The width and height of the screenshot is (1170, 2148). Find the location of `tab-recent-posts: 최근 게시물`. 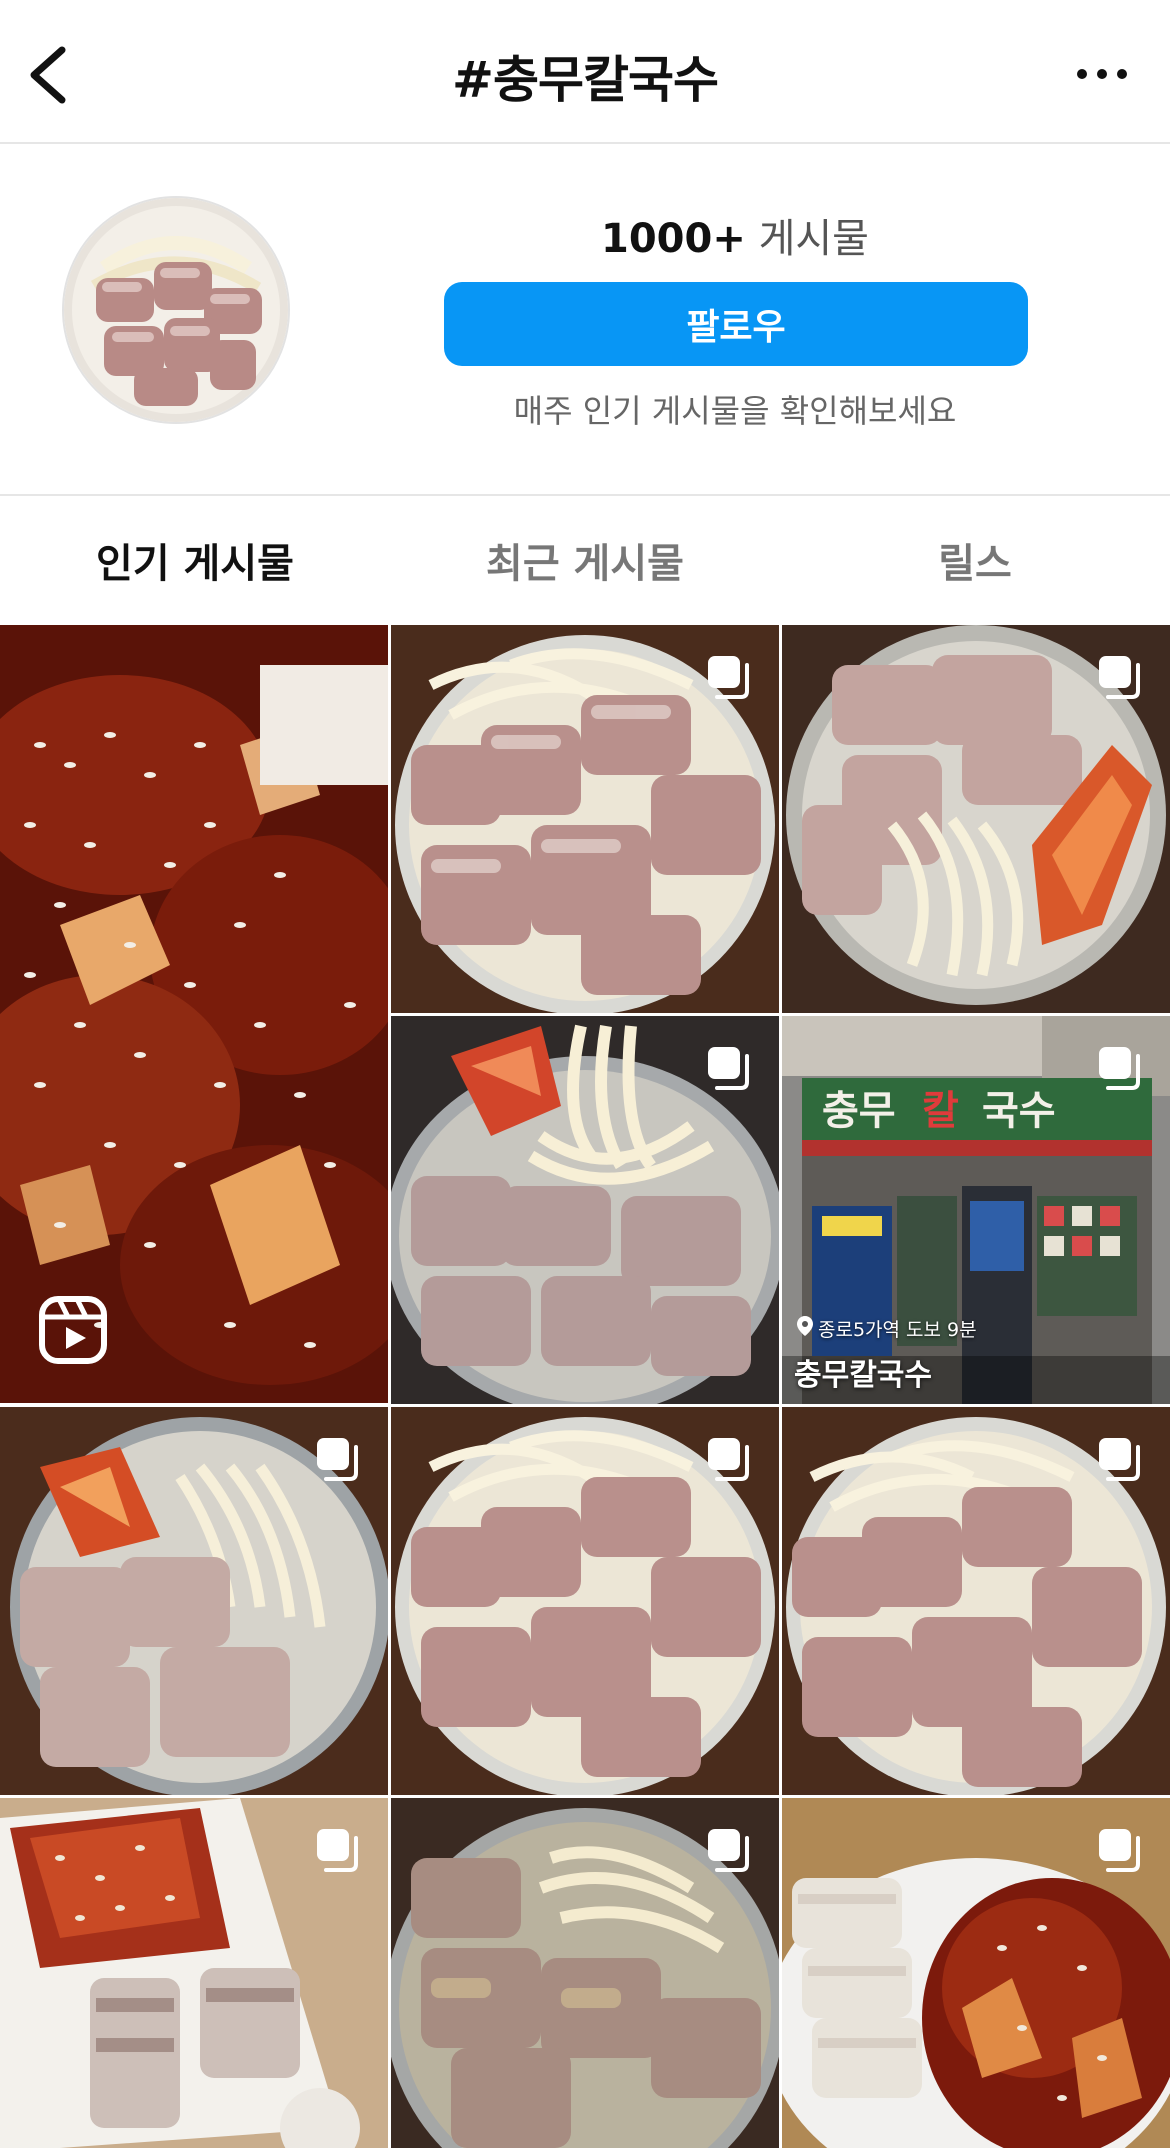

tab-recent-posts: 최근 게시물 is located at coordinates (585, 560).